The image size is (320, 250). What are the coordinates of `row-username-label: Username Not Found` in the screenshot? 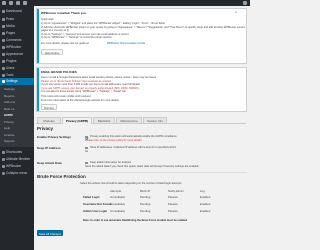 It's located at (97, 204).